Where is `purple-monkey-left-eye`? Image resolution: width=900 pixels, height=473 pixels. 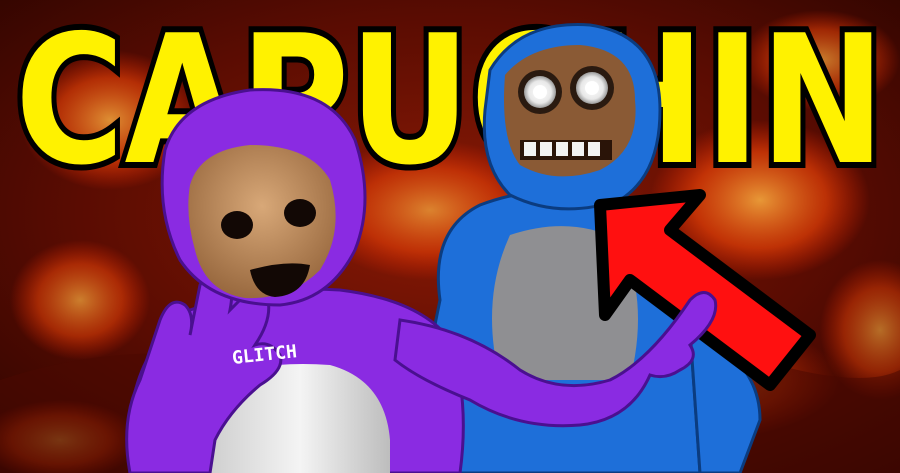 purple-monkey-left-eye is located at coordinates (237, 225).